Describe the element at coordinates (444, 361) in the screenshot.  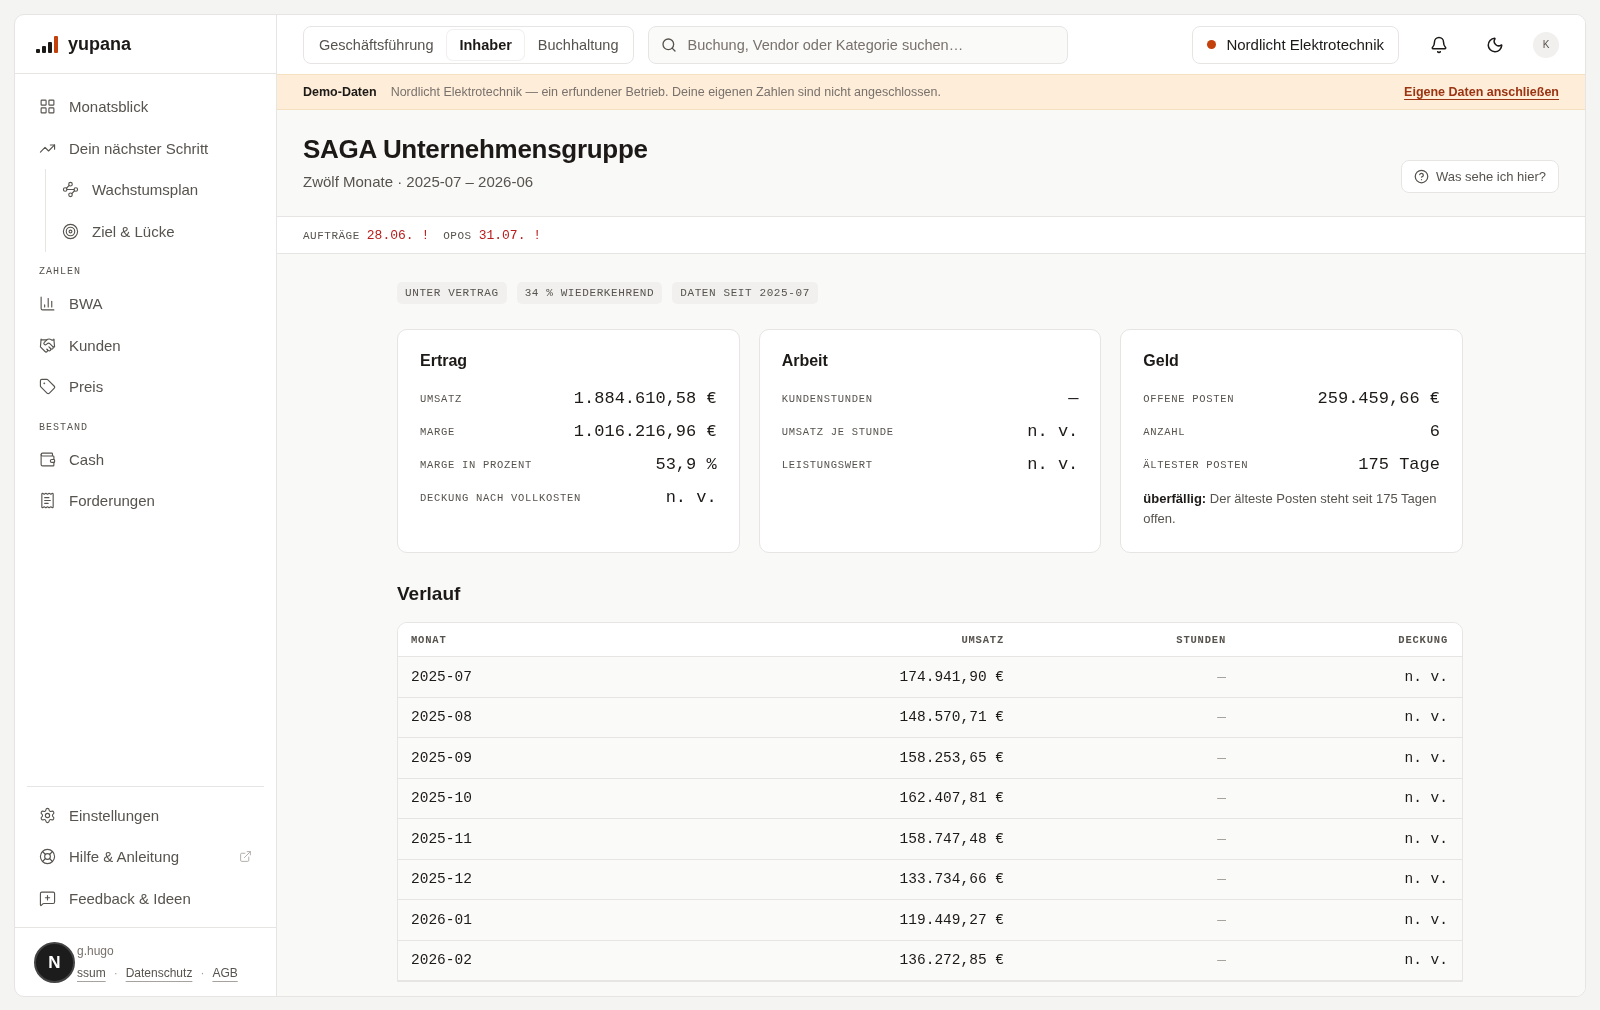
I see `card-title: Ertrag` at that location.